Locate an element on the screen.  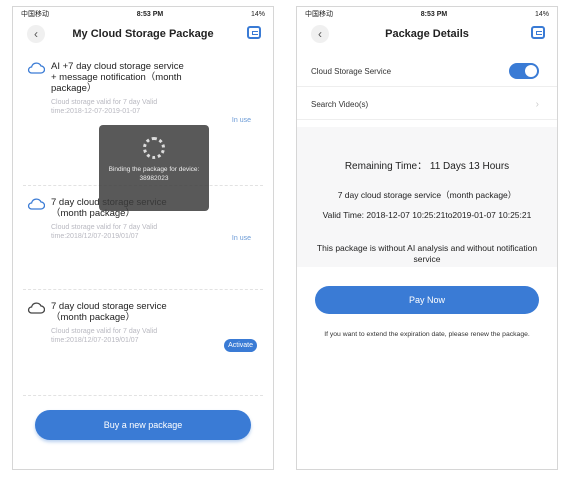
activate-button: Activate is located at coordinates (240, 345).